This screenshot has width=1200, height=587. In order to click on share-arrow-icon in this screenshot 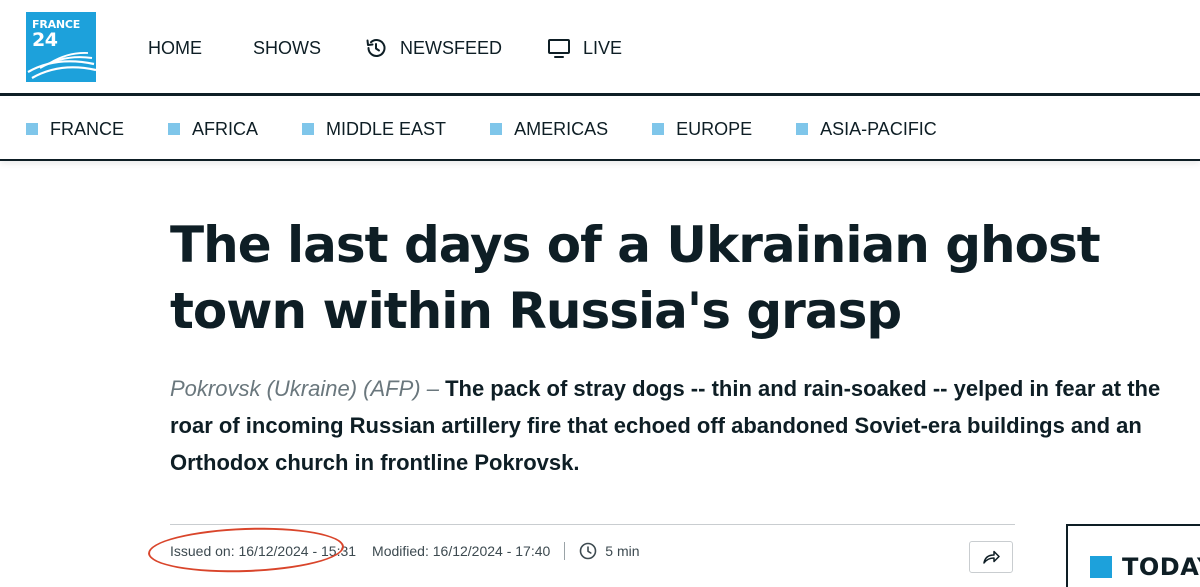, I will do `click(991, 557)`.